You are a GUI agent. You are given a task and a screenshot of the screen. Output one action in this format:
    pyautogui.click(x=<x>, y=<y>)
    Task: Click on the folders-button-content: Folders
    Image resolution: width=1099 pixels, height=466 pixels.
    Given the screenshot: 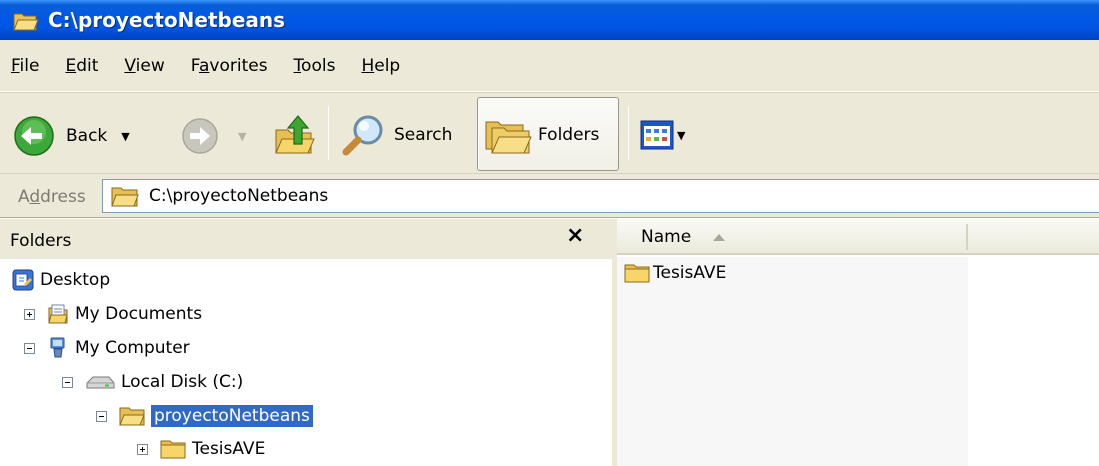 What is the action you would take?
    pyautogui.click(x=541, y=135)
    